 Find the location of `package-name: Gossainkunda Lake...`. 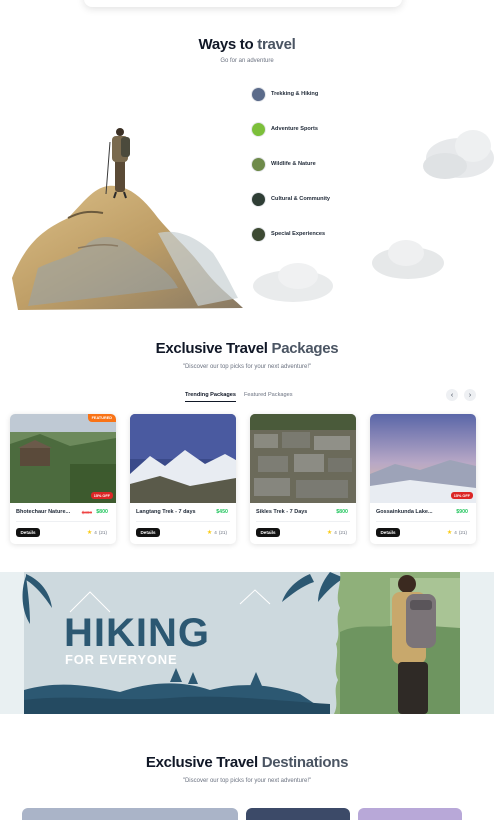

package-name: Gossainkunda Lake... is located at coordinates (404, 512).